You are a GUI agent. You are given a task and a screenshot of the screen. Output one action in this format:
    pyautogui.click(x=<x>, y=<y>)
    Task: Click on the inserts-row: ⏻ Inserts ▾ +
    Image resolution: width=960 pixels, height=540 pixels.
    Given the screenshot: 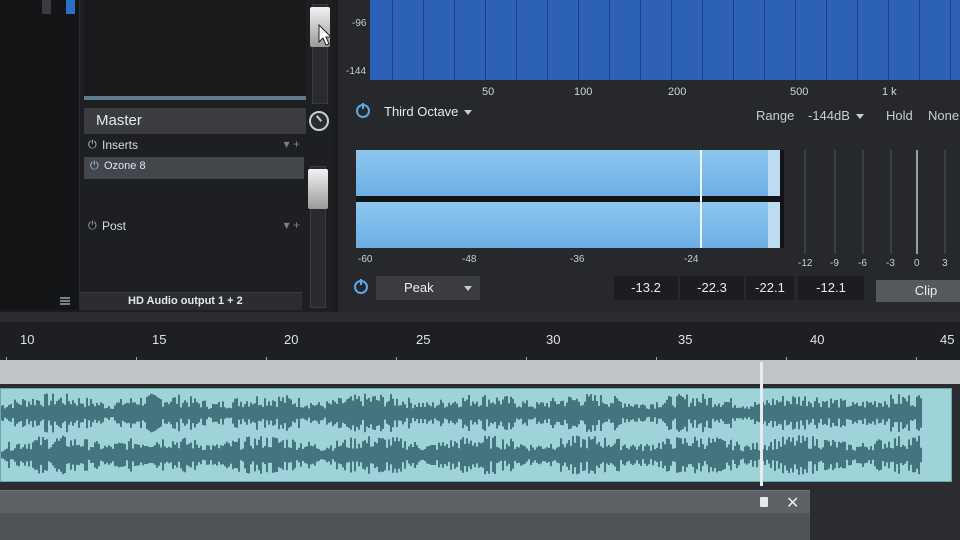 What is the action you would take?
    pyautogui.click(x=195, y=146)
    